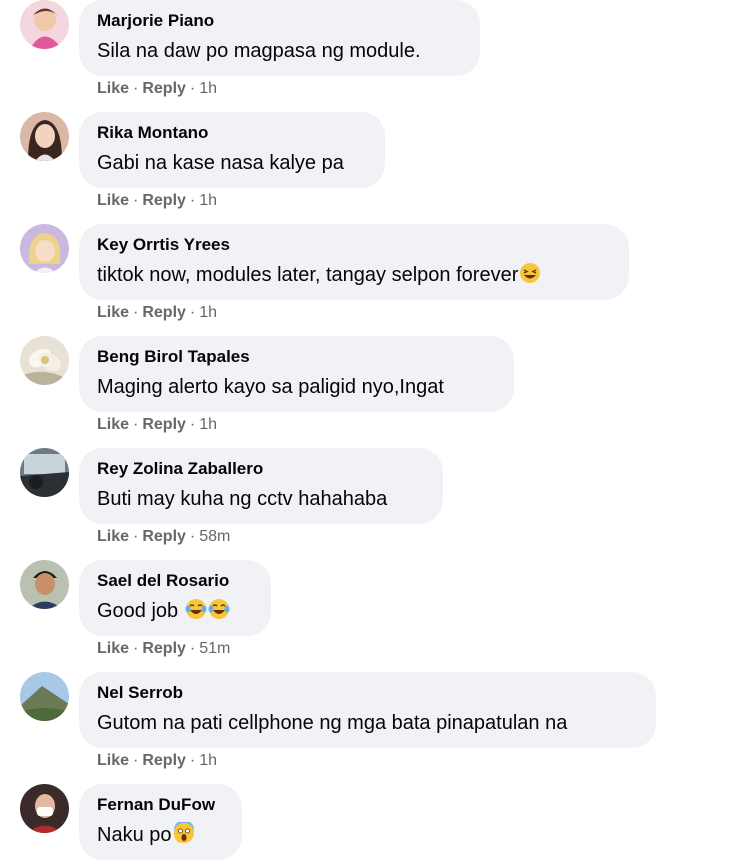 Image resolution: width=750 pixels, height=860 pixels. I want to click on comment-text-body: Gabi na kase nasa kalye pa, so click(220, 163).